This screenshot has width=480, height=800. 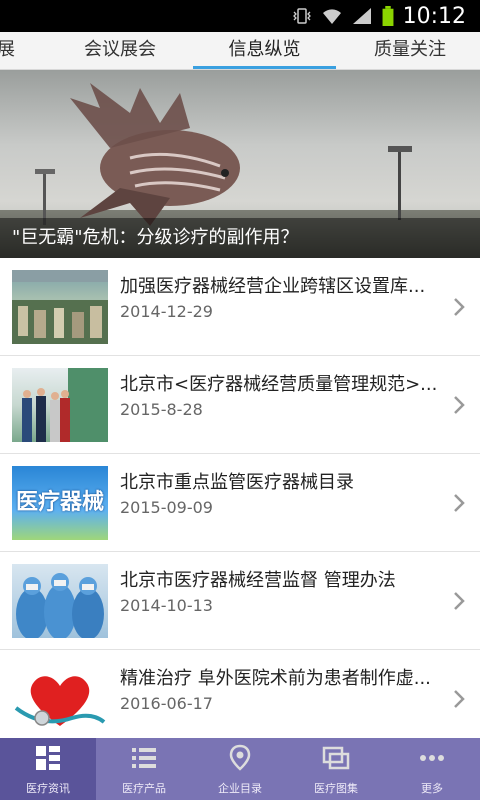 I want to click on nav-more: 更多, so click(x=432, y=769).